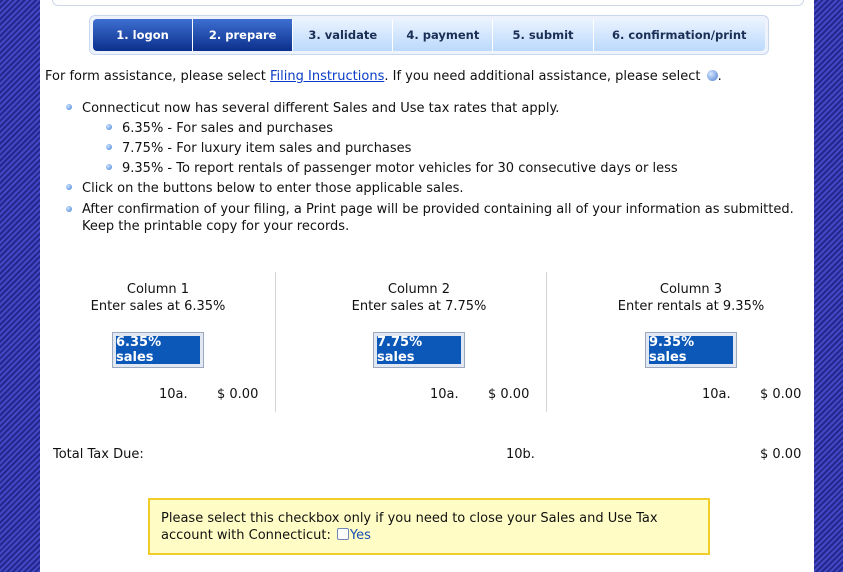 Image resolution: width=843 pixels, height=572 pixels. What do you see at coordinates (543, 35) in the screenshot?
I see `step-submit: 5. submit` at bounding box center [543, 35].